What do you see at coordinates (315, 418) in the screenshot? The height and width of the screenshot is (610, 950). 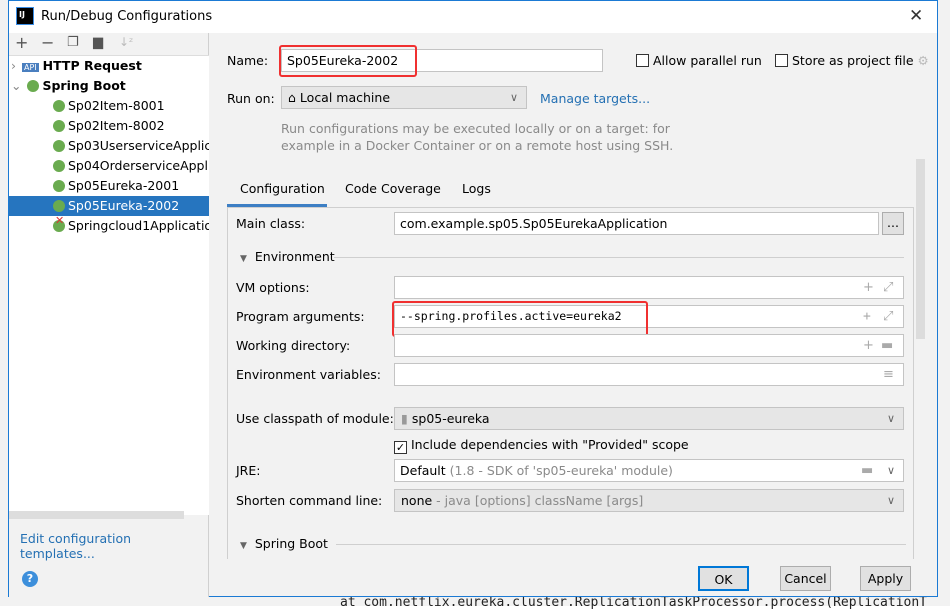 I see `classpath-label: Use classpath of module:` at bounding box center [315, 418].